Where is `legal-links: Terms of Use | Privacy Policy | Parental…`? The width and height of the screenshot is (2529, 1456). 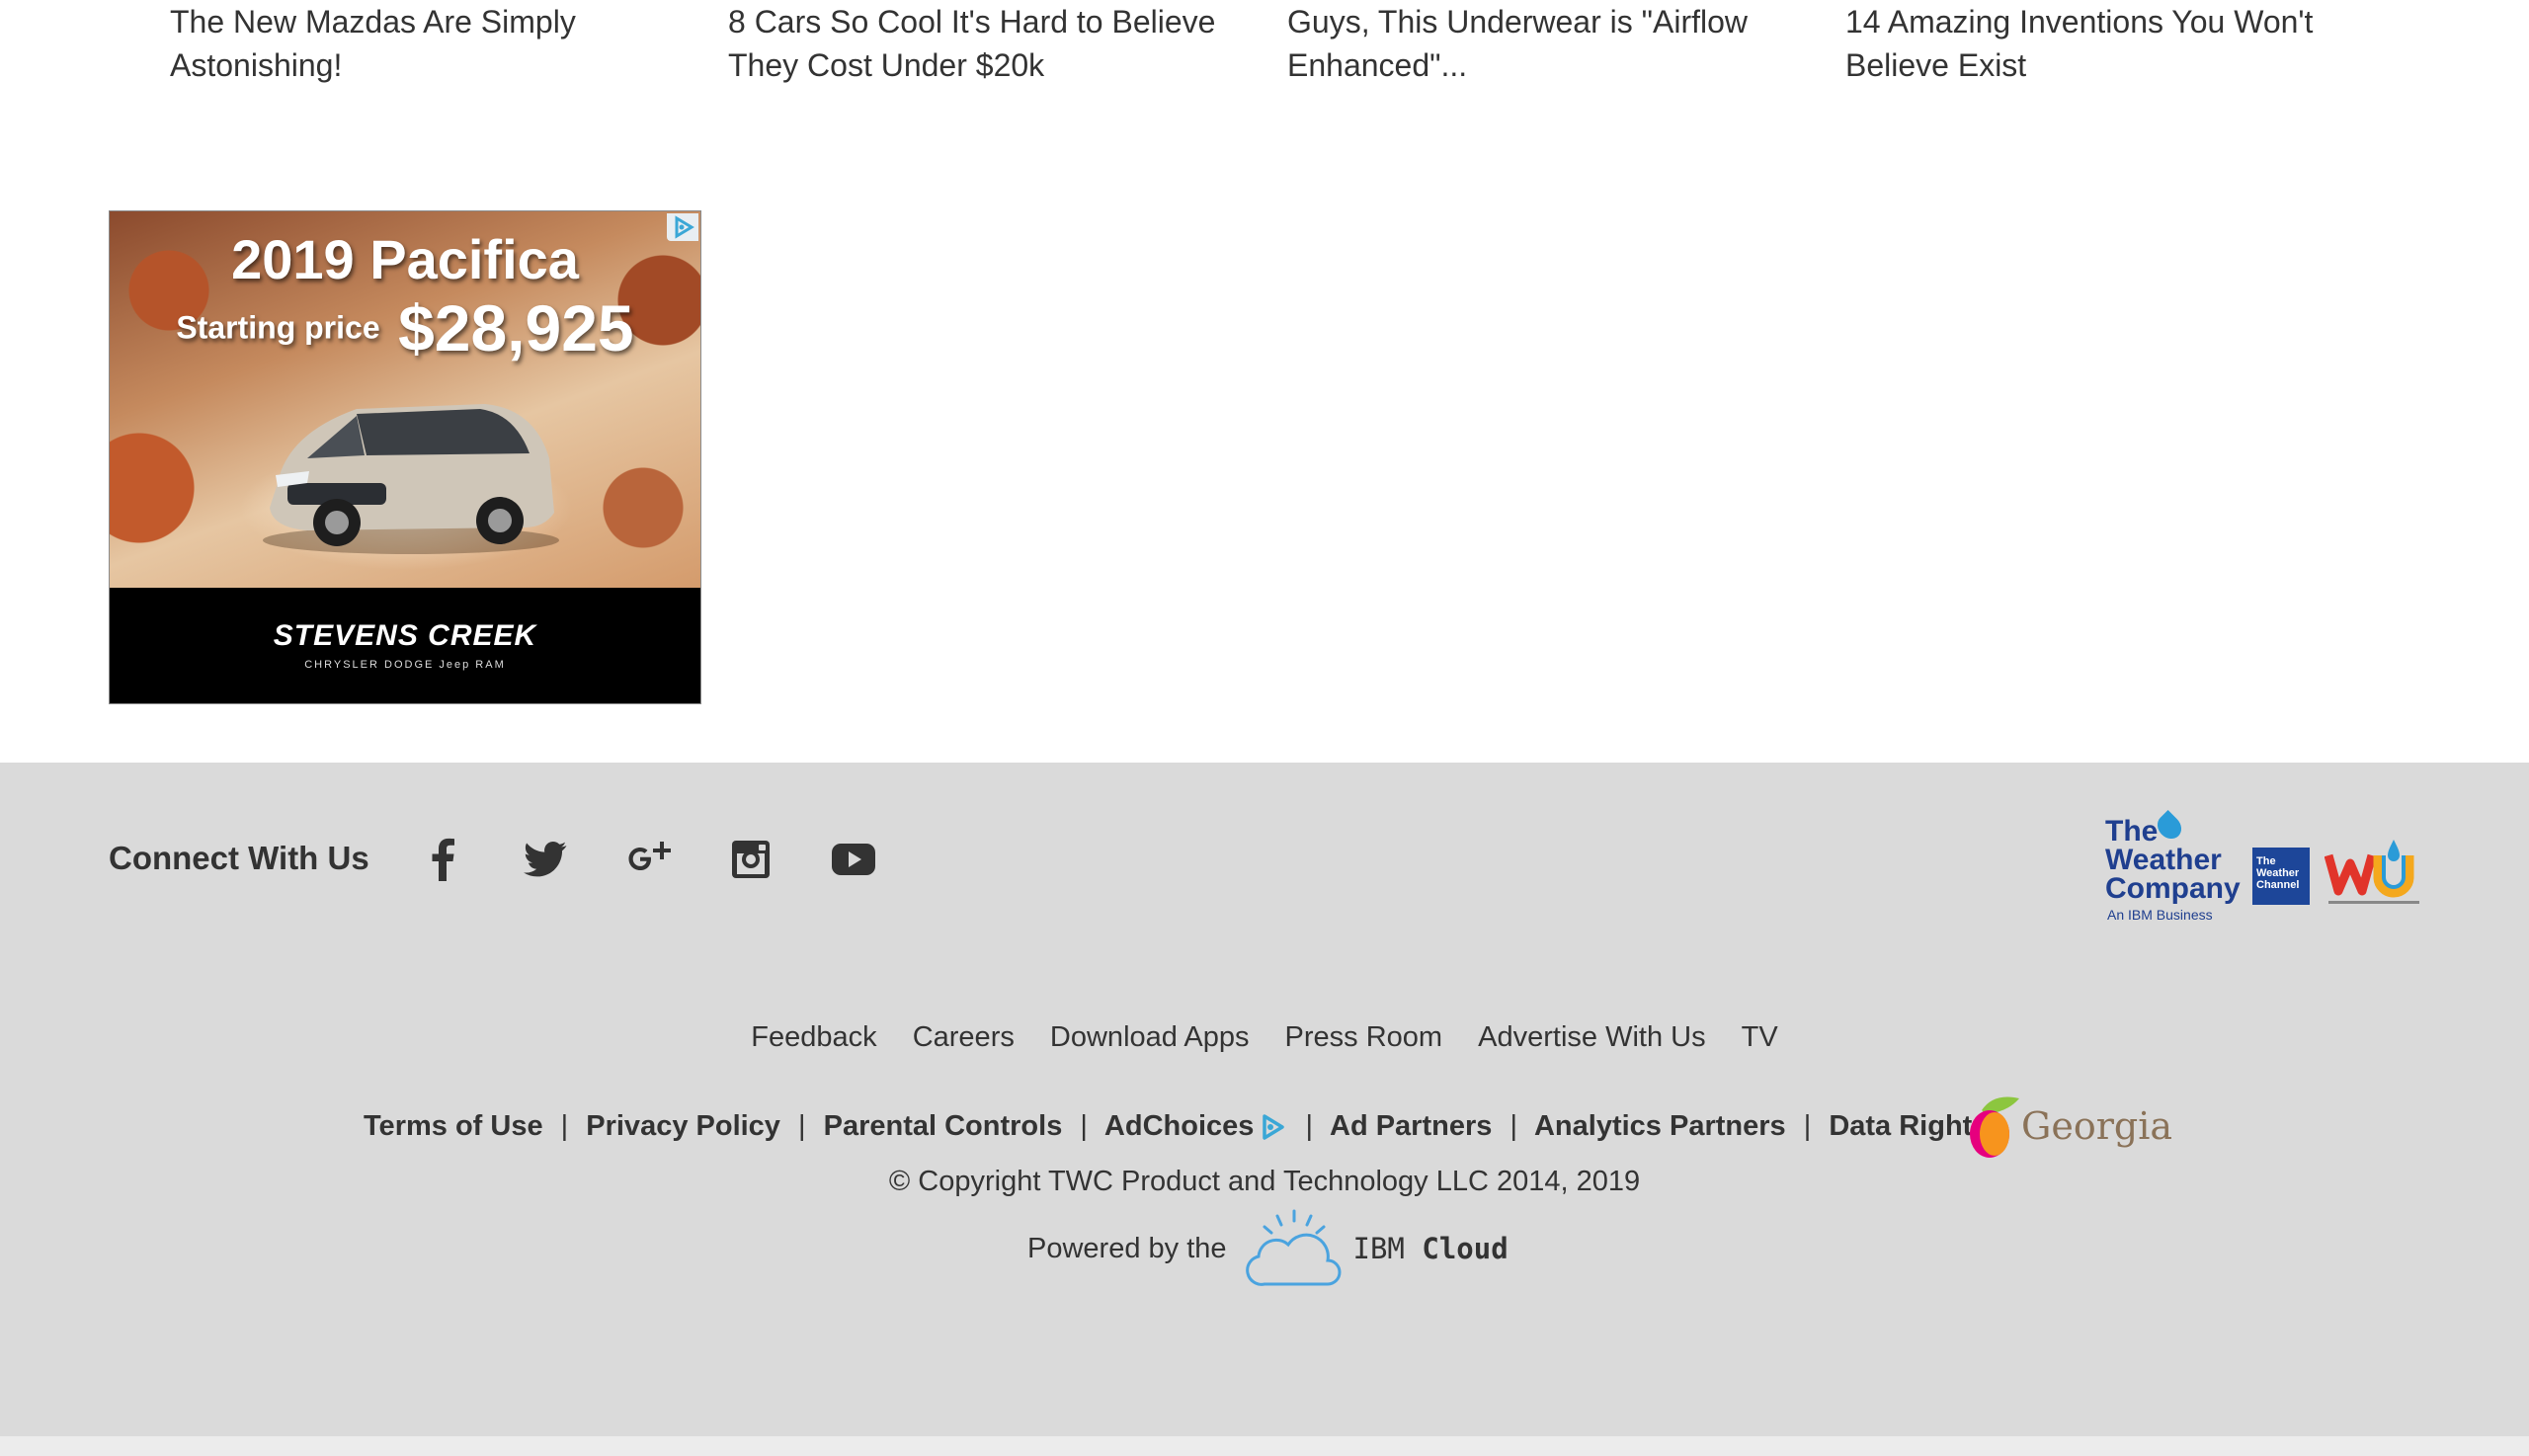 legal-links: Terms of Use | Privacy Policy | Parental… is located at coordinates (1176, 1126).